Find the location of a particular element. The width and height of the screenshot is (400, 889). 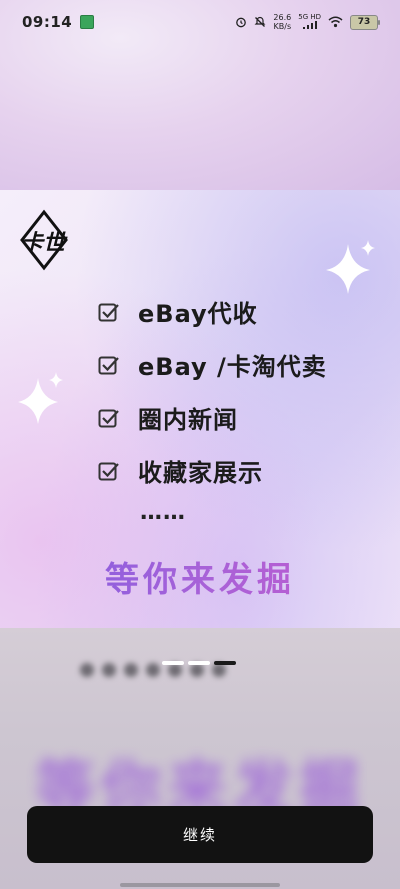

feature-item: 收藏家展示 is located at coordinates (212, 470).